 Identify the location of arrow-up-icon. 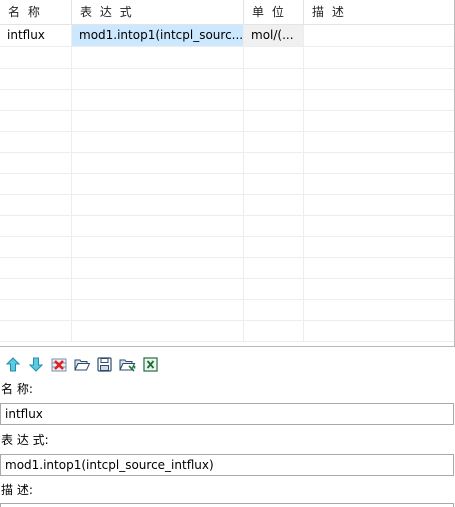
(12, 364).